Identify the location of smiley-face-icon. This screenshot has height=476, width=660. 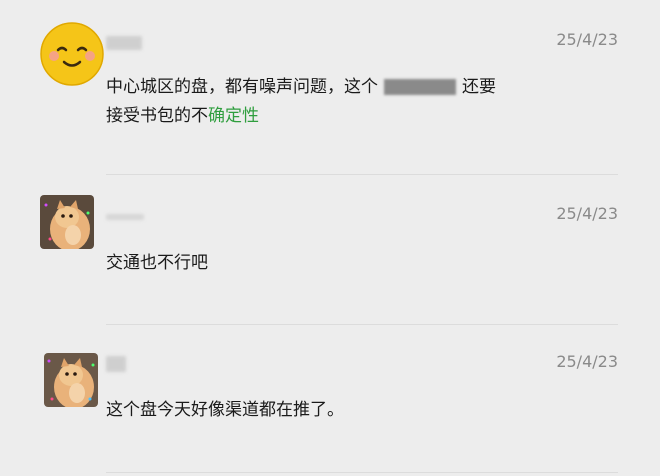
(72, 54).